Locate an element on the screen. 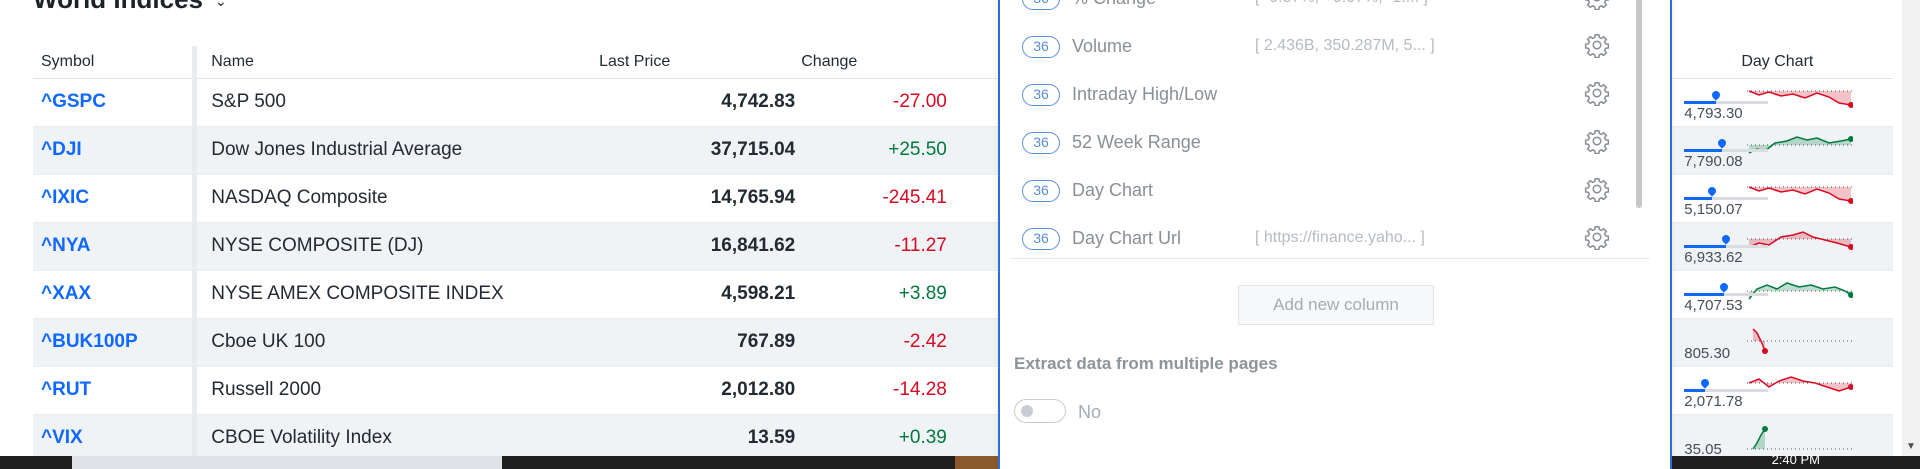  symbol-link: ^NYA is located at coordinates (65, 245).